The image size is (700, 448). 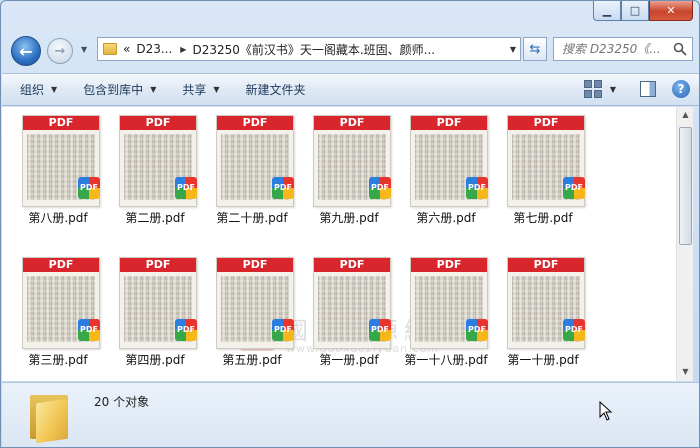 I want to click on close-button: ✕, so click(x=671, y=11).